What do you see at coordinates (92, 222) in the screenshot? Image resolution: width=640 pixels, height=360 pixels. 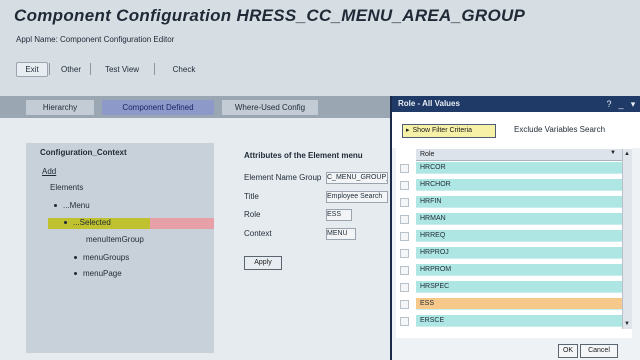 I see `tree-node-label: ...Selected` at bounding box center [92, 222].